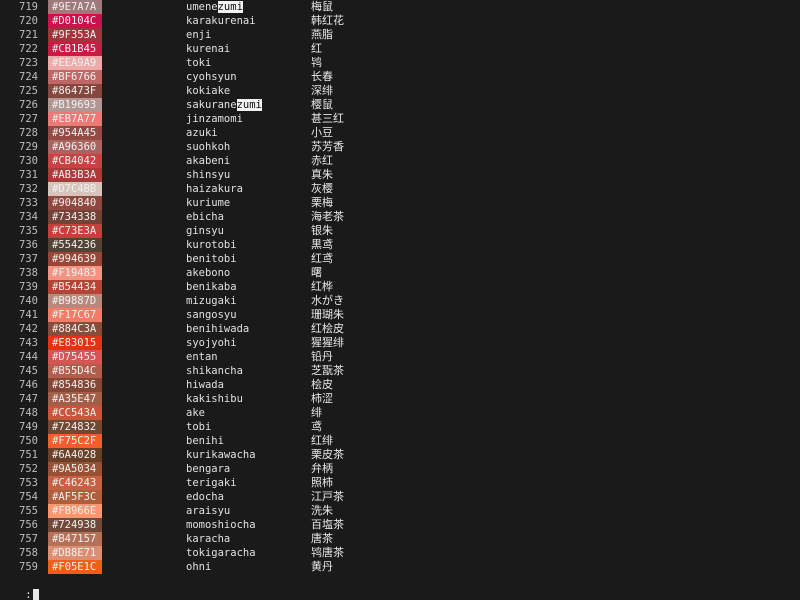 This screenshot has height=600, width=800. I want to click on color-swatch: #C73E3A, so click(75, 231).